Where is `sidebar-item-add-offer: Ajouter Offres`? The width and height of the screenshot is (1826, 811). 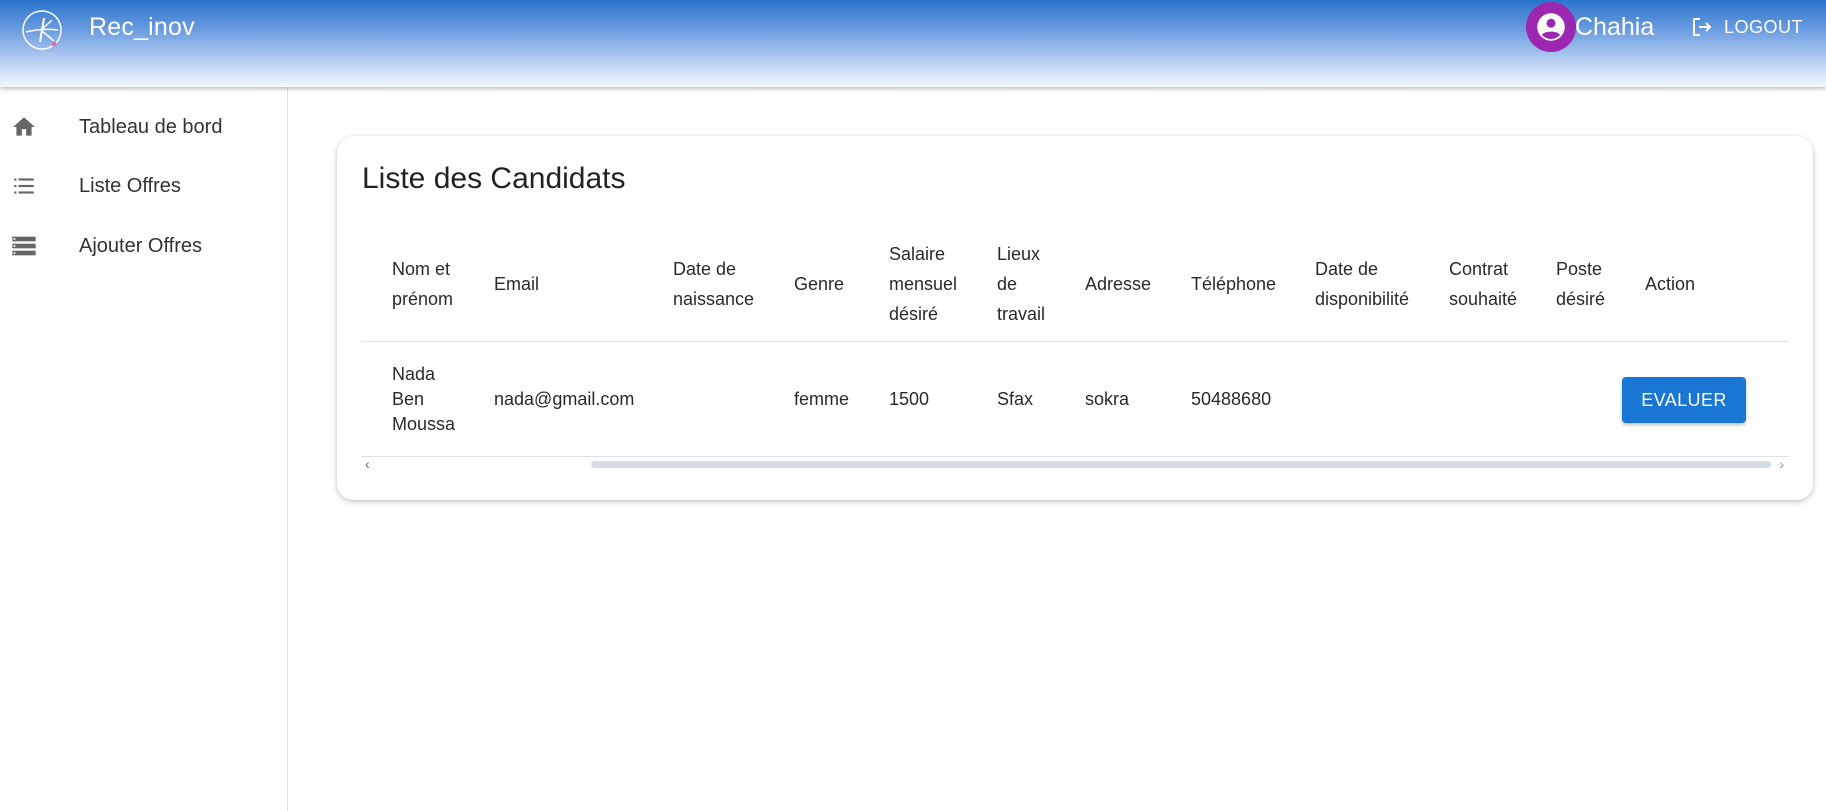
sidebar-item-add-offer: Ajouter Offres is located at coordinates (143, 246).